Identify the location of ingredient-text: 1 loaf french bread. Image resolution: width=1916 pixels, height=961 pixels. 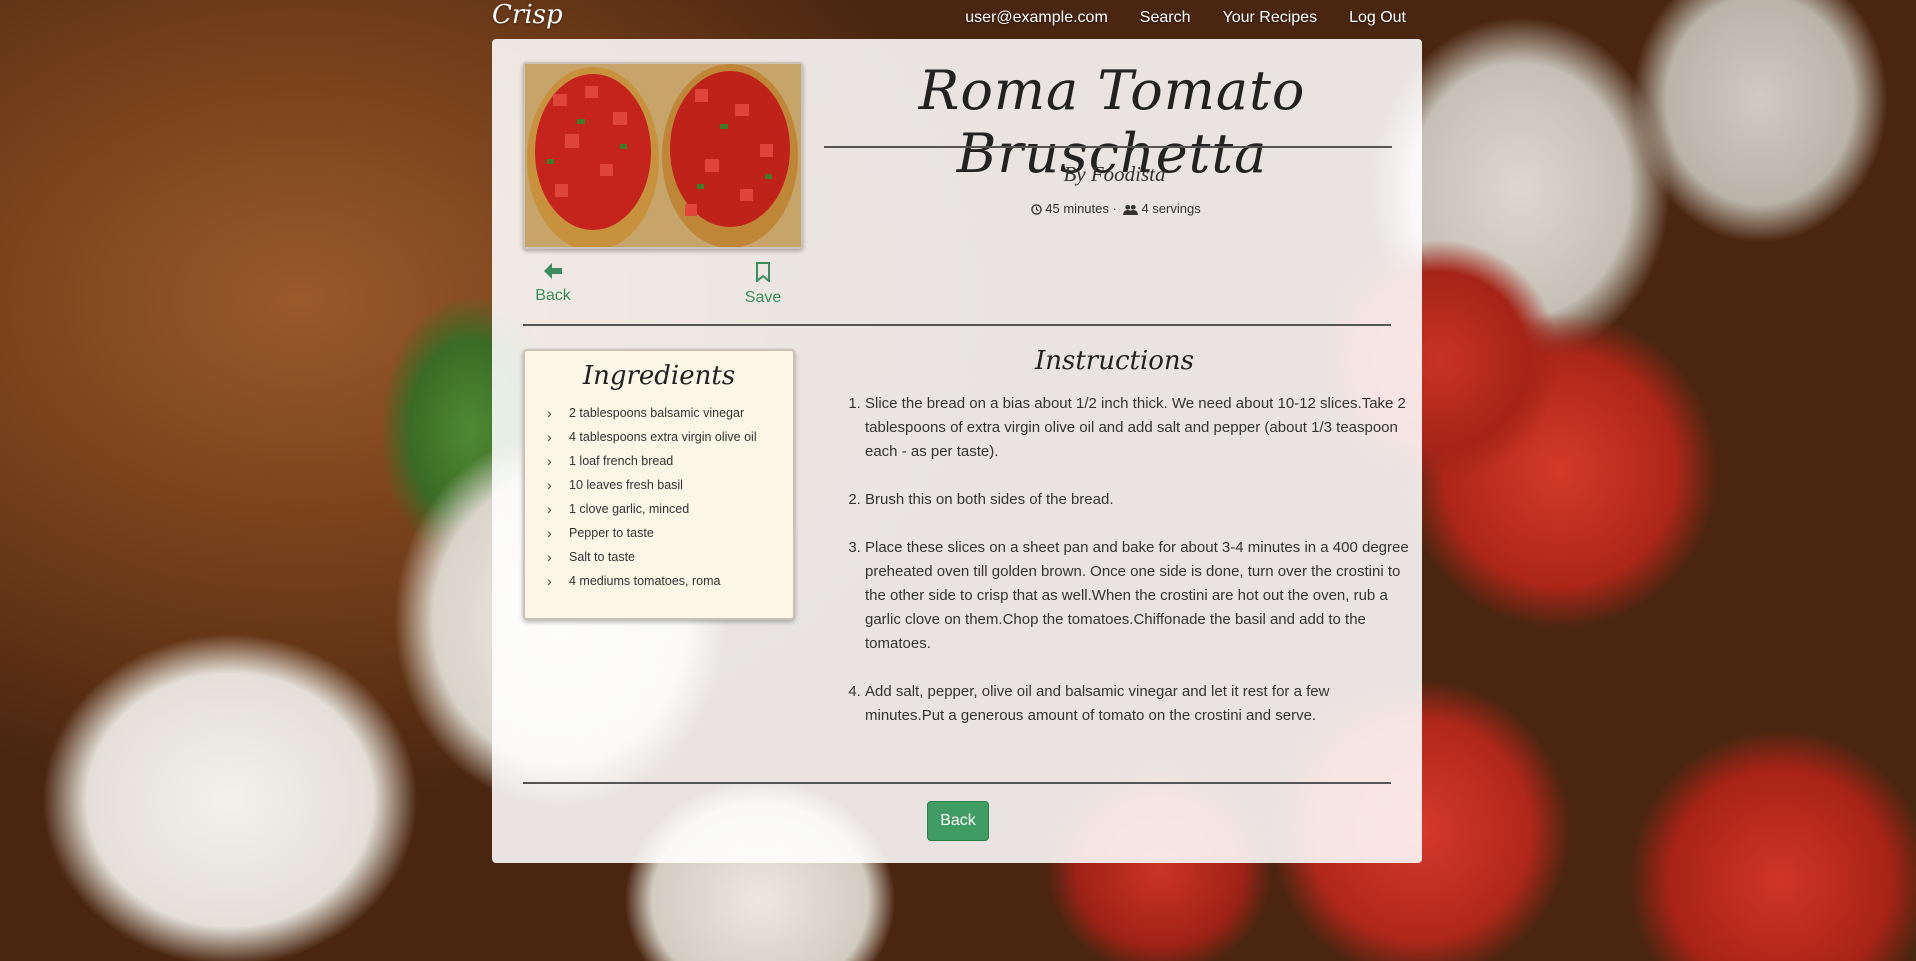
(621, 461).